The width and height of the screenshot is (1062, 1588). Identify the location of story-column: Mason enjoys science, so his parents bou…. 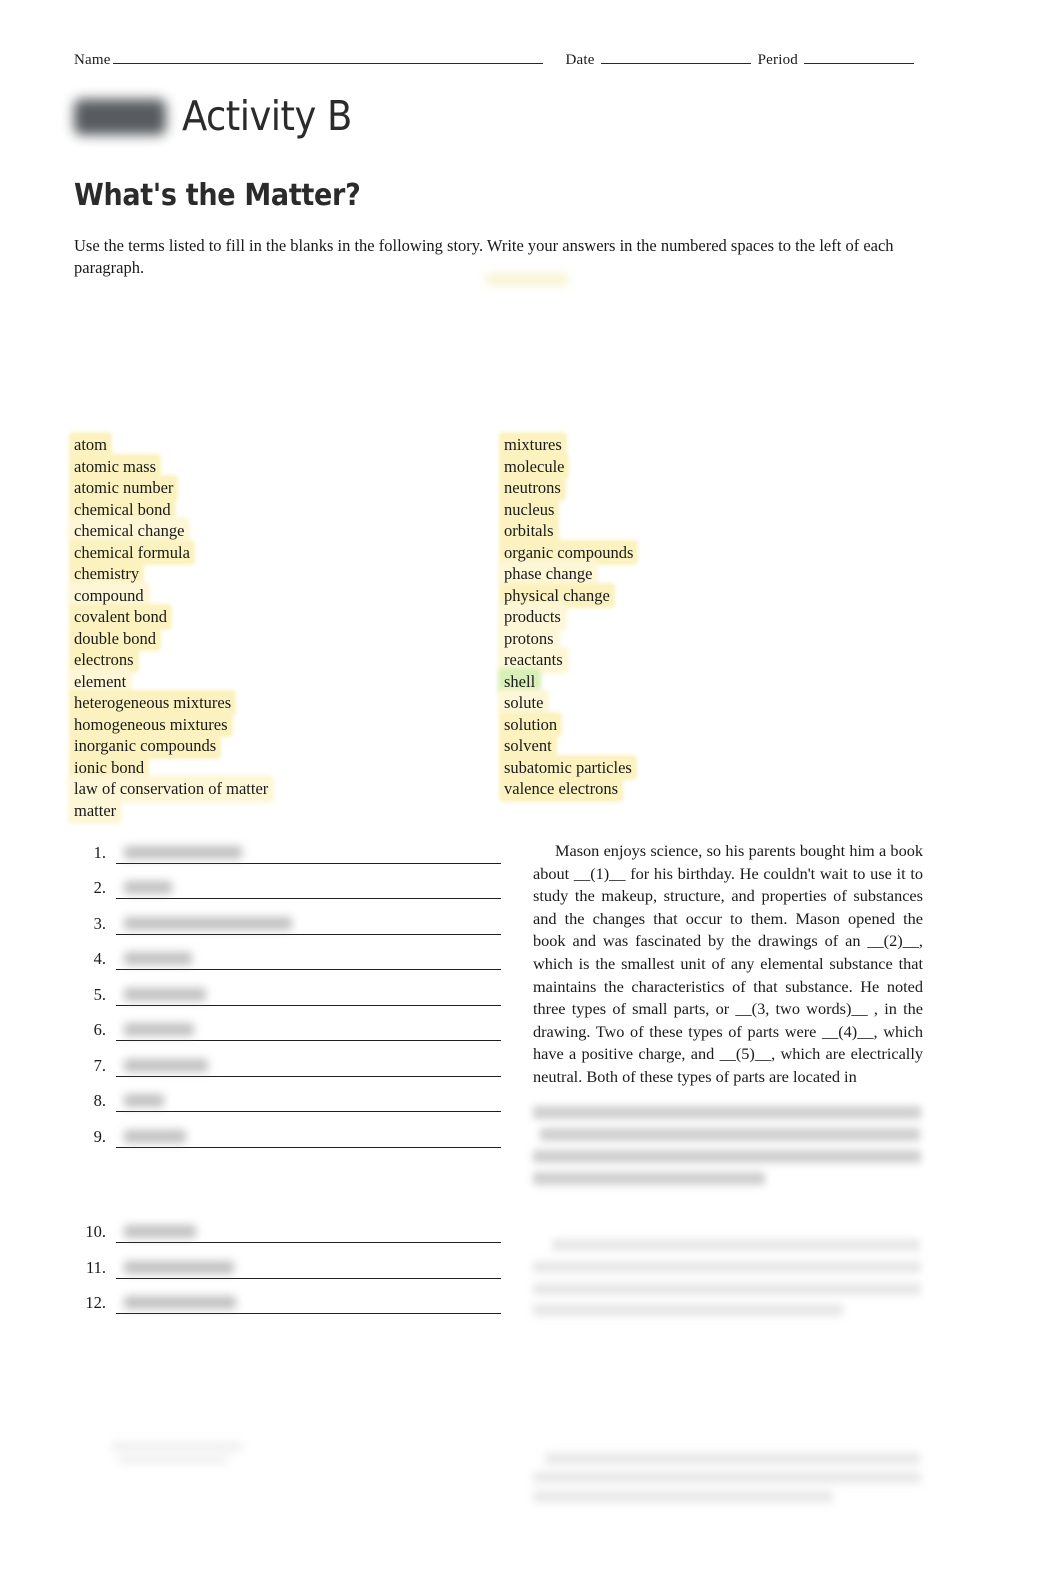
(728, 964).